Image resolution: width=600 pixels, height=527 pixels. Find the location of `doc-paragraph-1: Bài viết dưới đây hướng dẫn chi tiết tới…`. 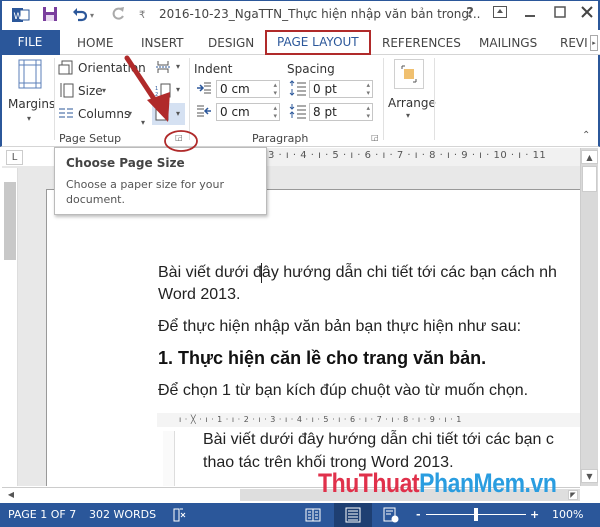

doc-paragraph-1: Bài viết dưới đây hướng dẫn chi tiết tới… is located at coordinates (357, 273).